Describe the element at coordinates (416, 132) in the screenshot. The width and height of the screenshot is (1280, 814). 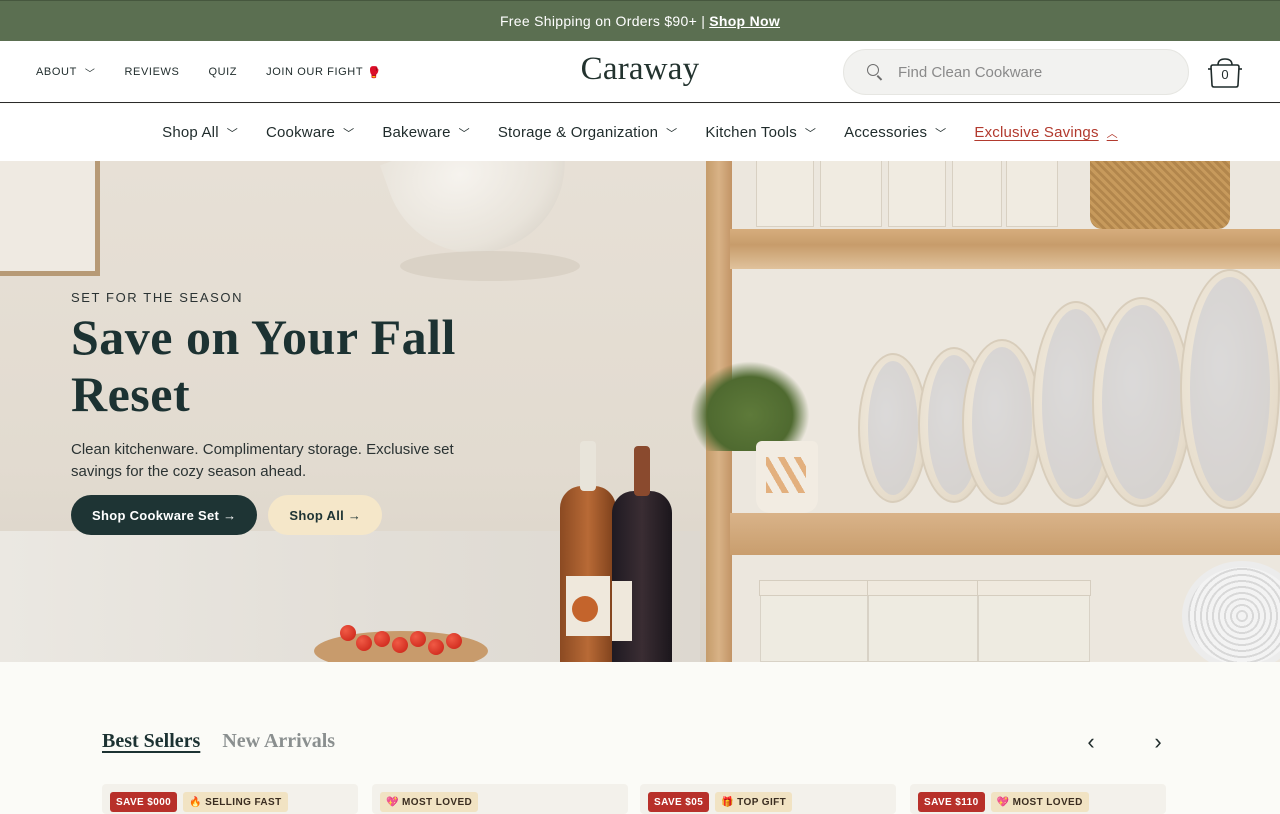
I see `nav-bakeware-label: Bakeware` at that location.